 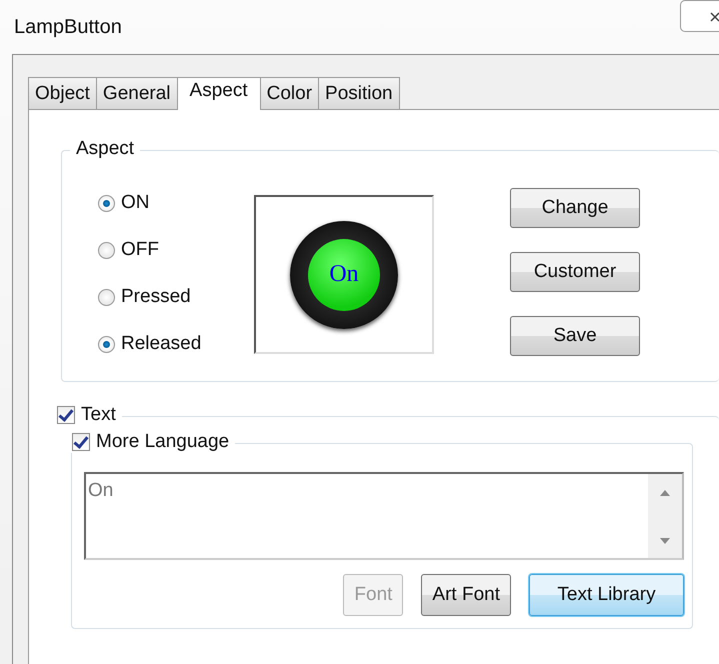 What do you see at coordinates (665, 493) in the screenshot?
I see `scroll-up-icon` at bounding box center [665, 493].